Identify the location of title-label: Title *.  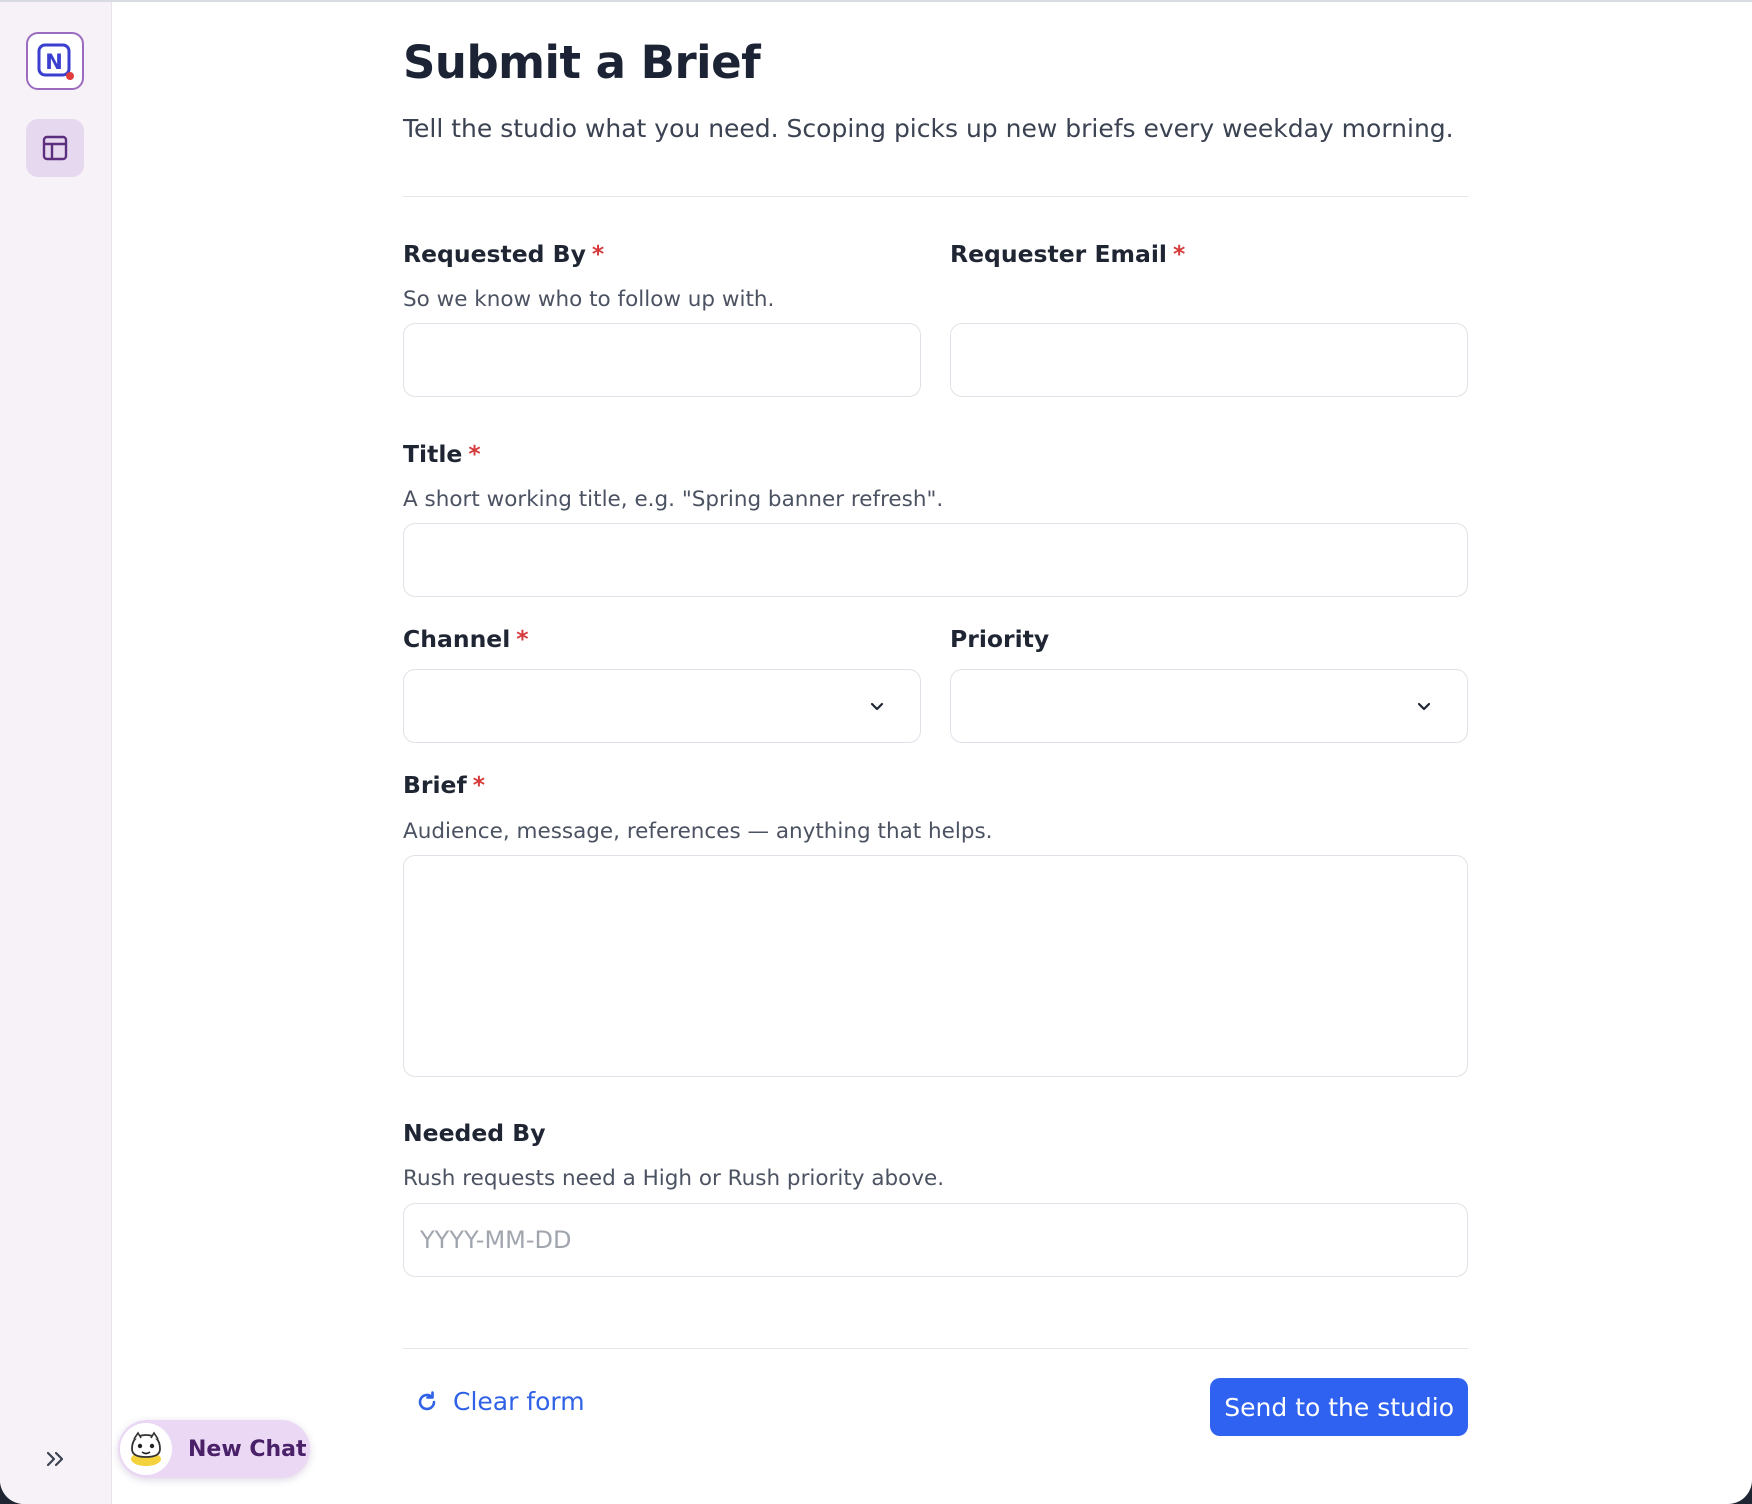
(442, 454).